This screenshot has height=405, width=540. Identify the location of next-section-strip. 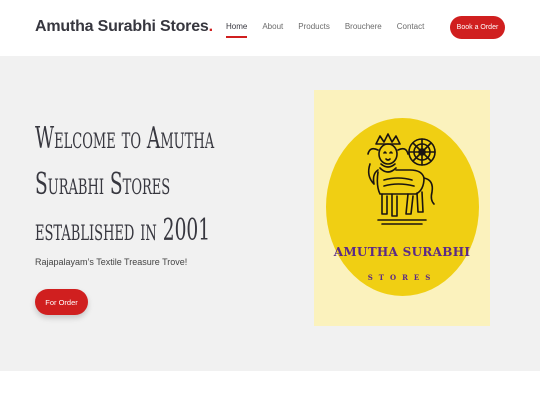
(270, 388).